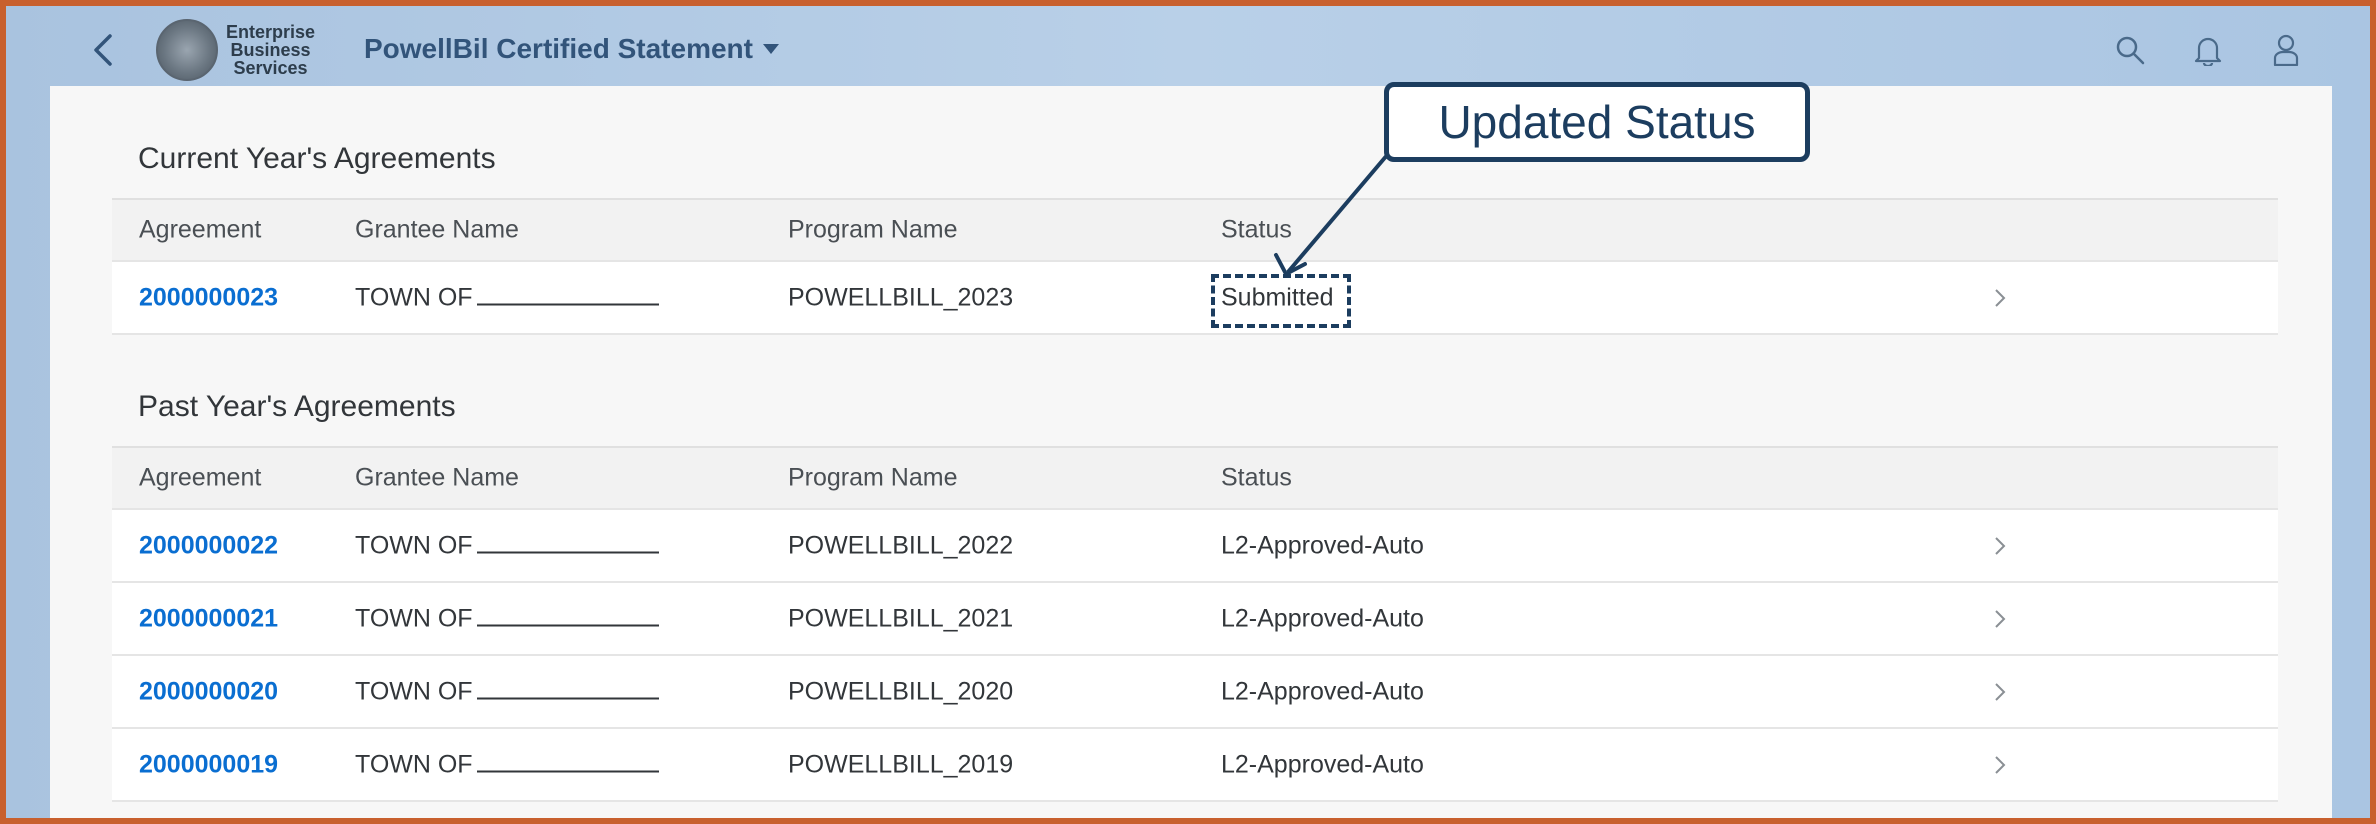 The image size is (2376, 824). I want to click on company-logo: Enterprise Business Services, so click(235, 50).